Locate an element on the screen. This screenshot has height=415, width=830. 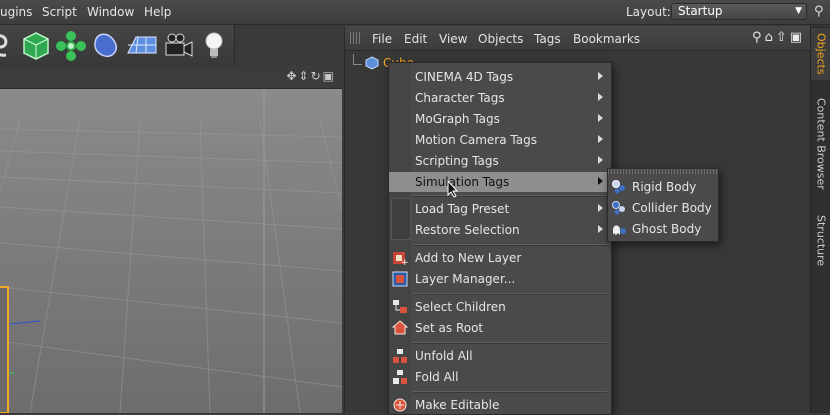
camera-icon is located at coordinates (178, 44).